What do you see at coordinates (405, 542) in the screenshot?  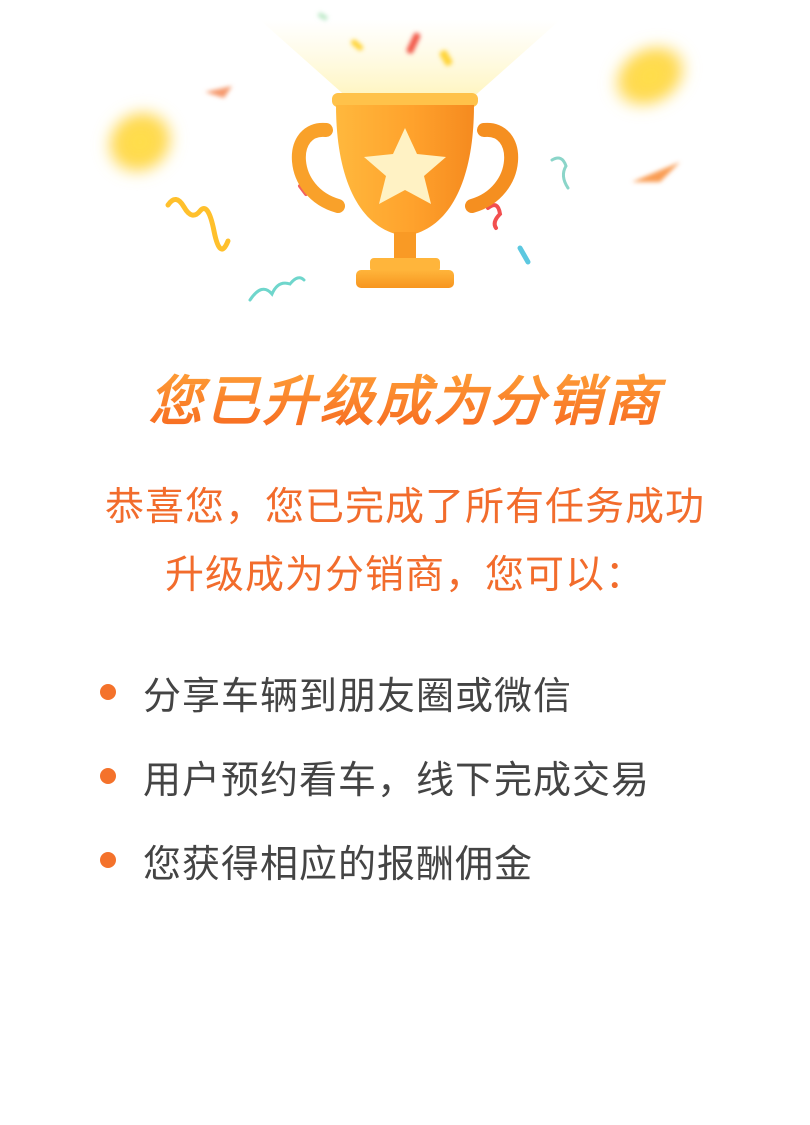 I see `congratulation-message: 恭喜您，您已完成了所有任务成功 升级成为分销商，您可以：` at bounding box center [405, 542].